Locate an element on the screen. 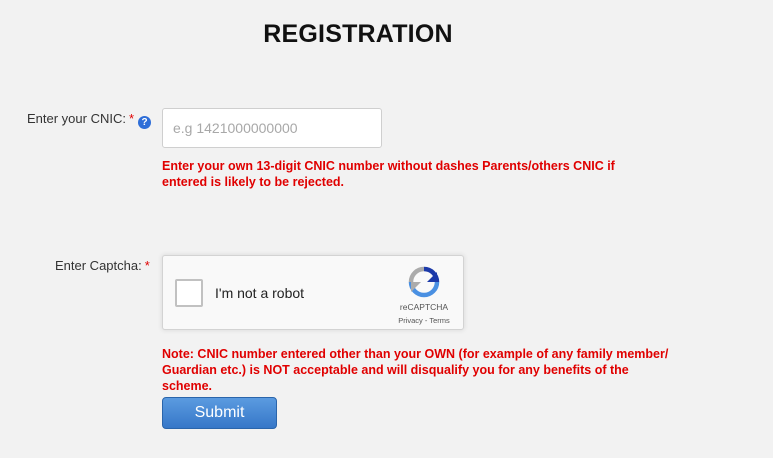  help-icon: ? is located at coordinates (145, 122).